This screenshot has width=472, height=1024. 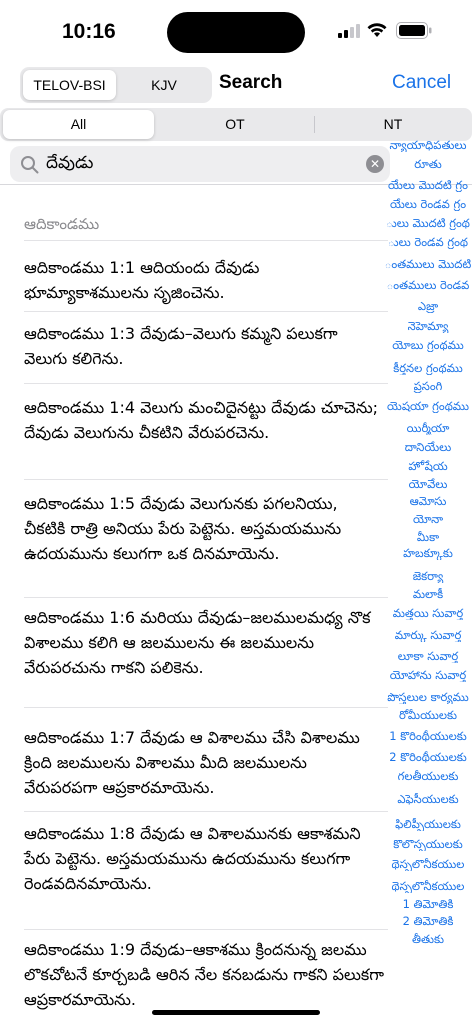 I want to click on book-index-item: యేలు మొదటి గ్రం, so click(x=428, y=185).